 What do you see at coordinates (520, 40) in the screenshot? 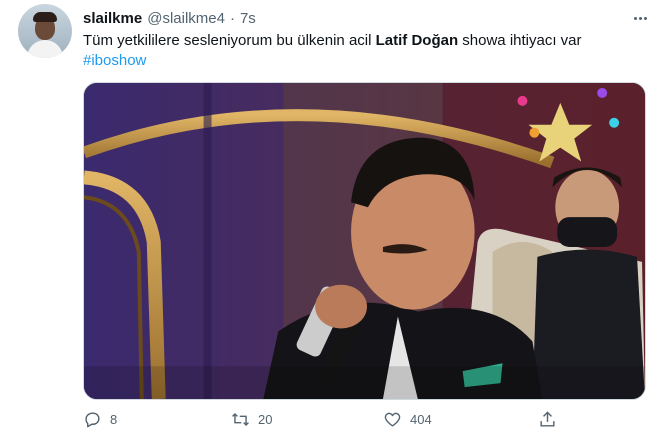
I see `tweet-text-part: showa ihtiyacı var` at bounding box center [520, 40].